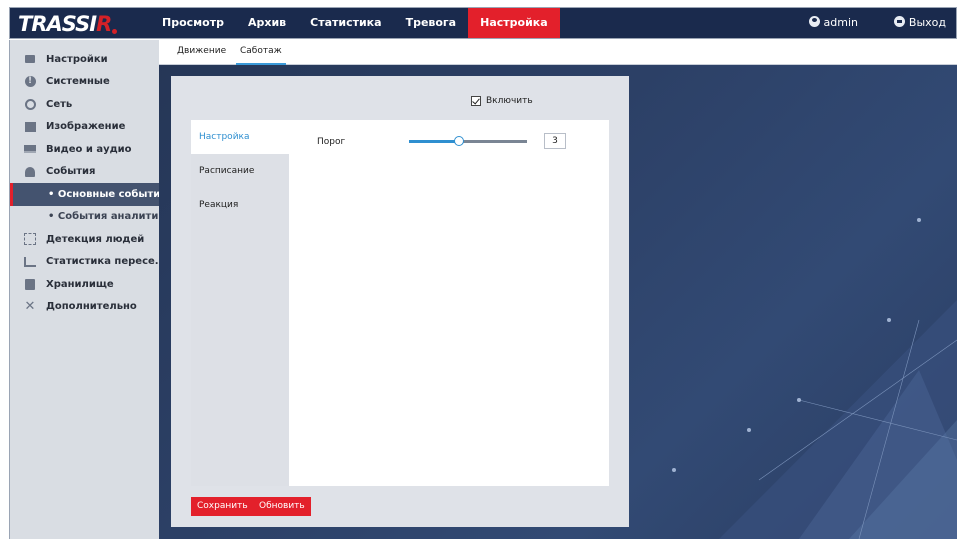  What do you see at coordinates (240, 205) in the screenshot?
I see `vtab-reaction: Реакция` at bounding box center [240, 205].